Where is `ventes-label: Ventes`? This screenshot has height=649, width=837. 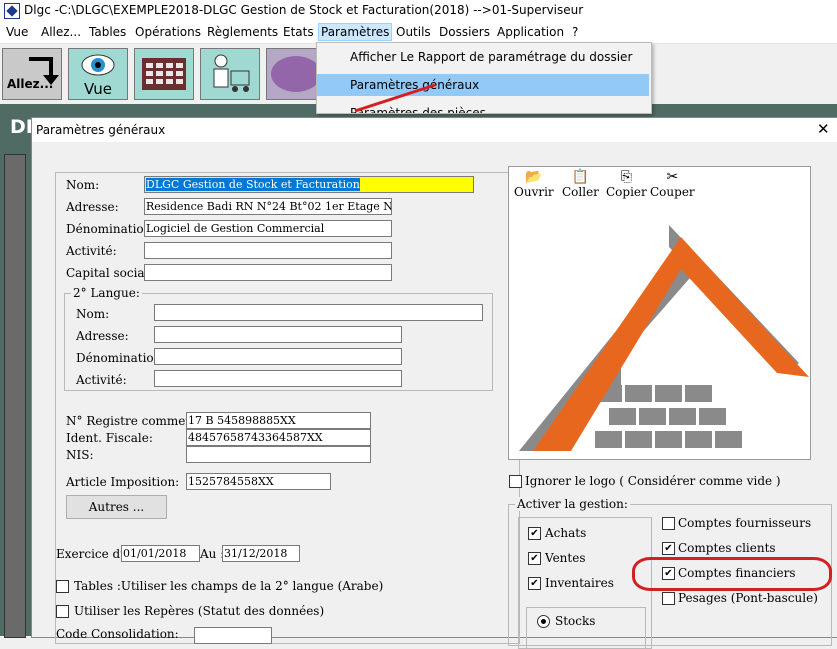
ventes-label: Ventes is located at coordinates (565, 558).